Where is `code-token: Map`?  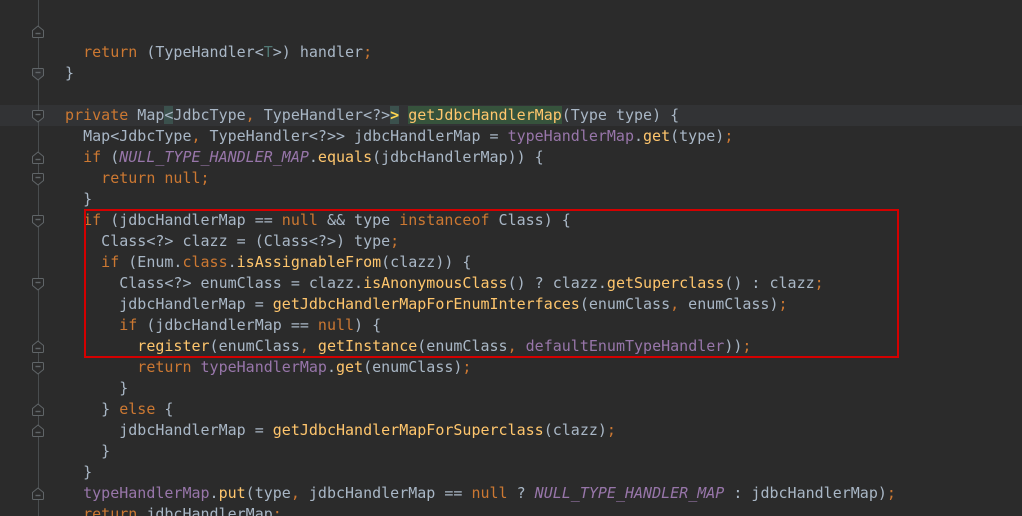 code-token: Map is located at coordinates (146, 115).